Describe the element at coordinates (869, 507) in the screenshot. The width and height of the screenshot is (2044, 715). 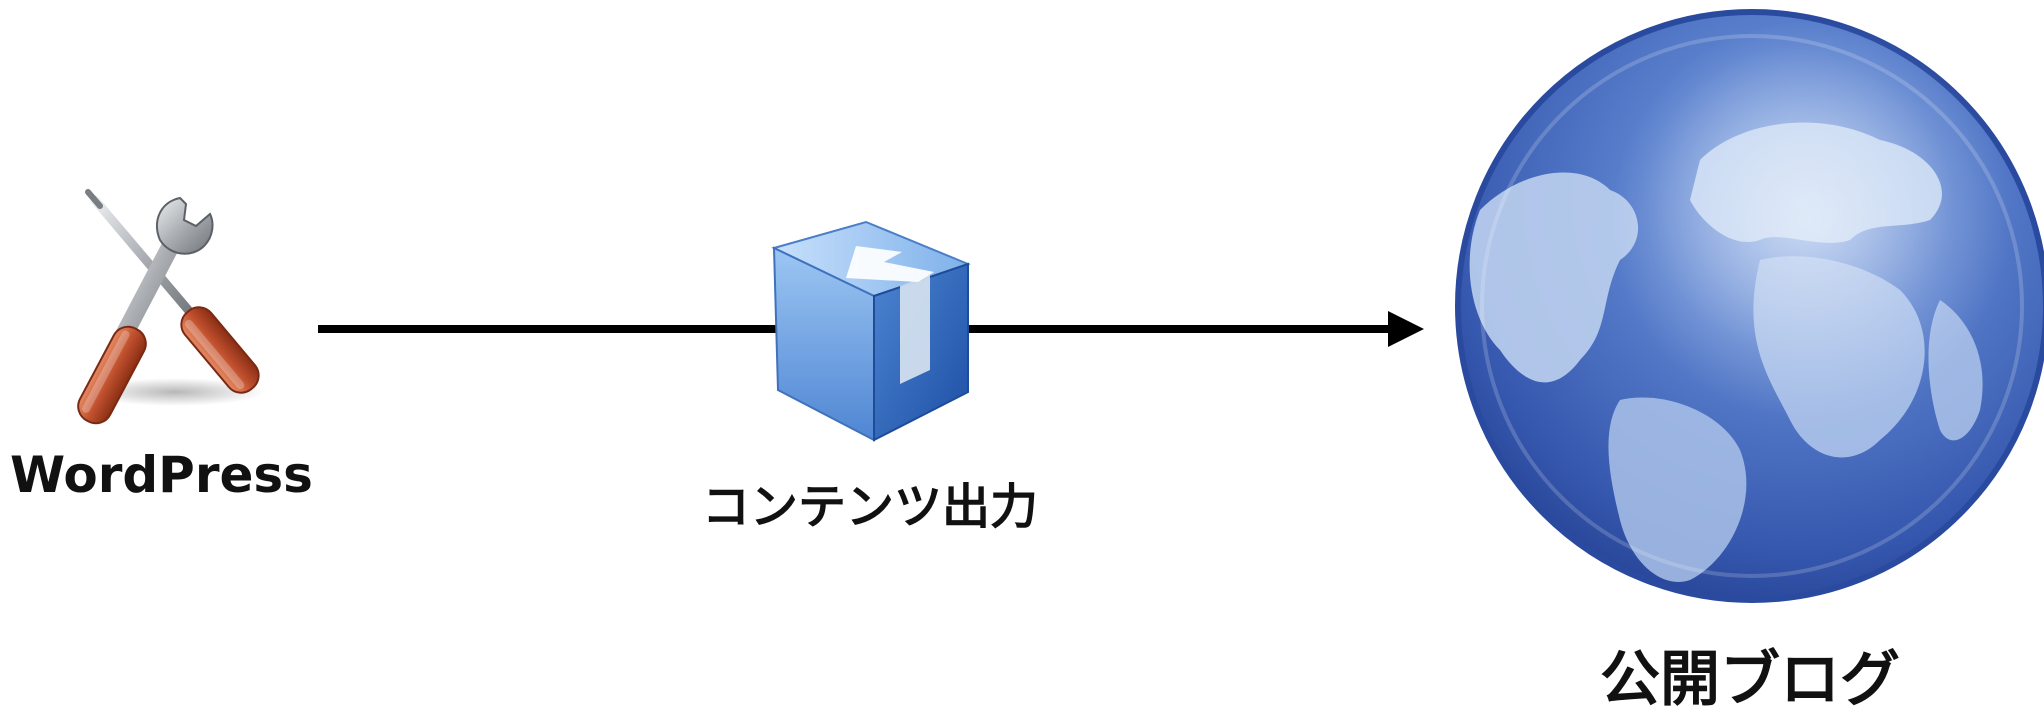
I see `node-label-content-export: コンテンツ出力` at that location.